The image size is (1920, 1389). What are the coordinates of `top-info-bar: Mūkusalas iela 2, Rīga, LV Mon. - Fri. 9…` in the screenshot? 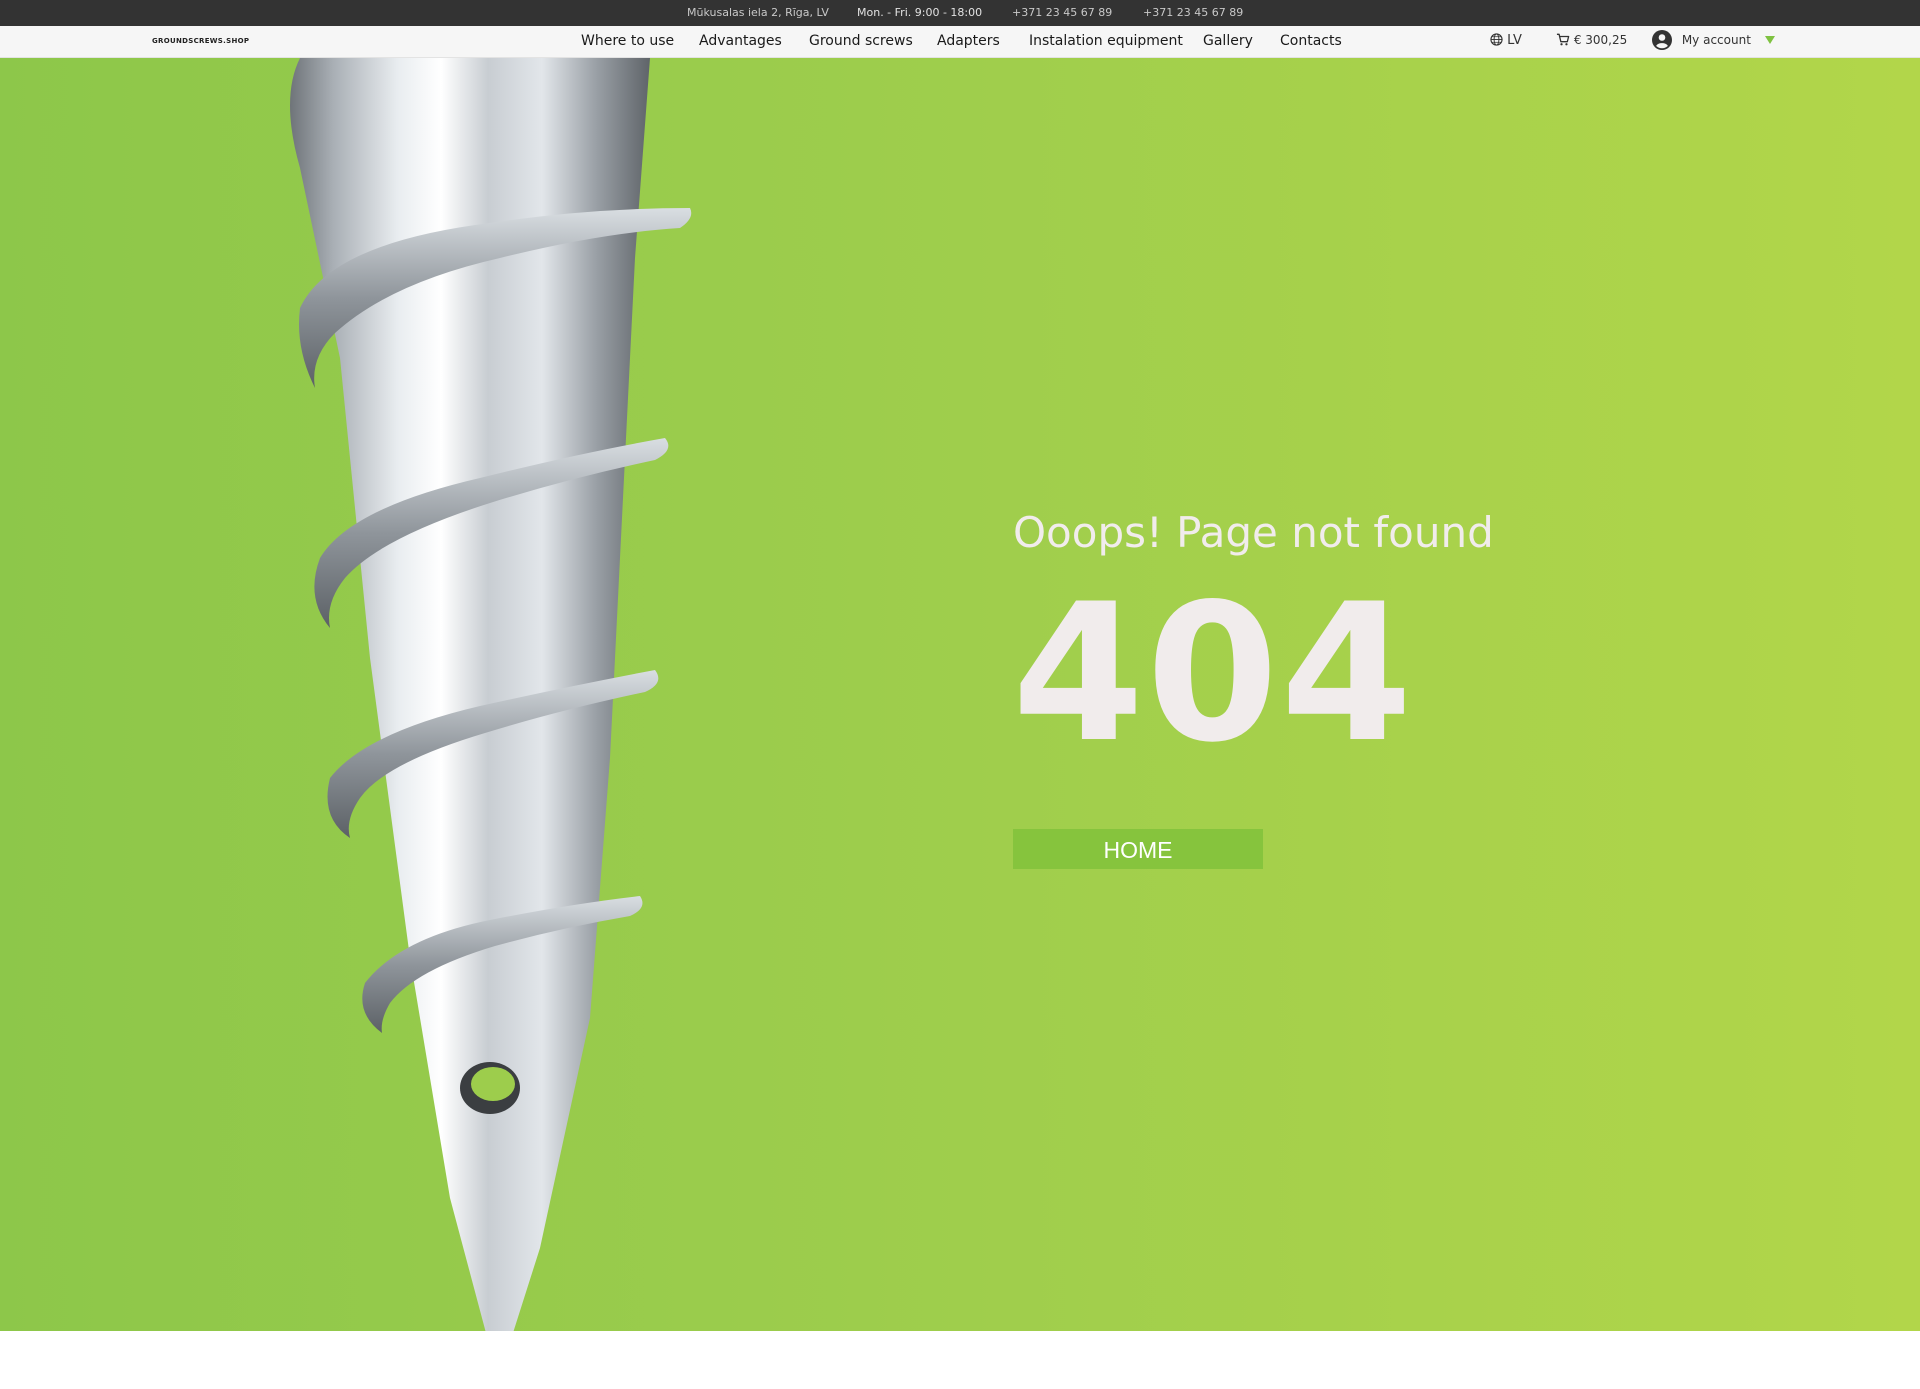 It's located at (960, 13).